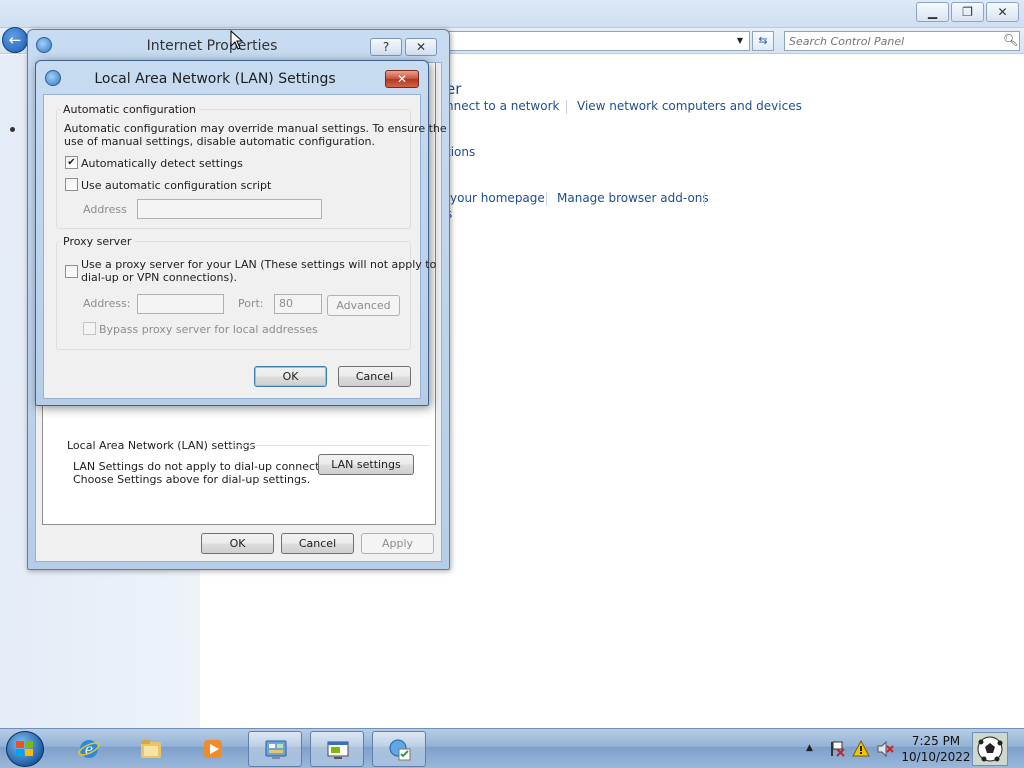 This screenshot has height=768, width=1024. Describe the element at coordinates (885, 749) in the screenshot. I see `volume-muted-icon` at that location.